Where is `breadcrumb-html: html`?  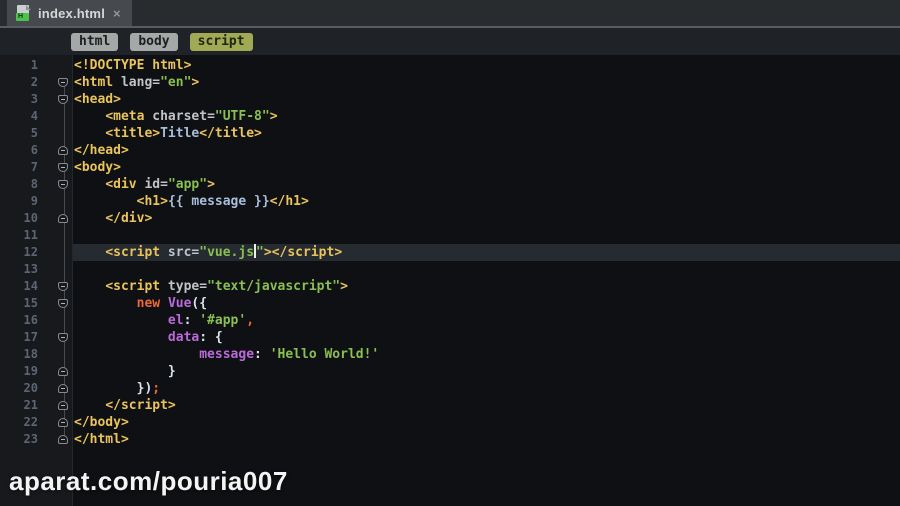 breadcrumb-html: html is located at coordinates (95, 41).